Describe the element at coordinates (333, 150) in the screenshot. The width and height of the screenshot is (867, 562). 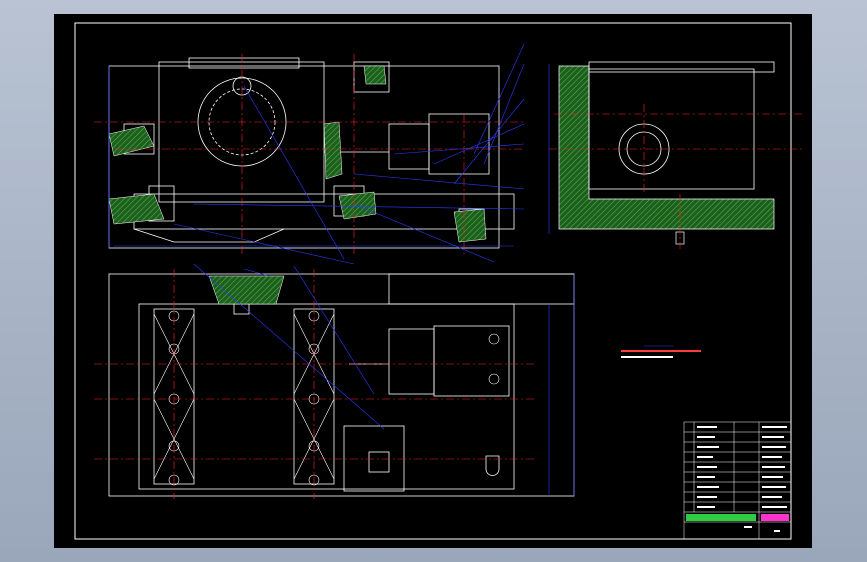
I see `section-hatch-plate` at that location.